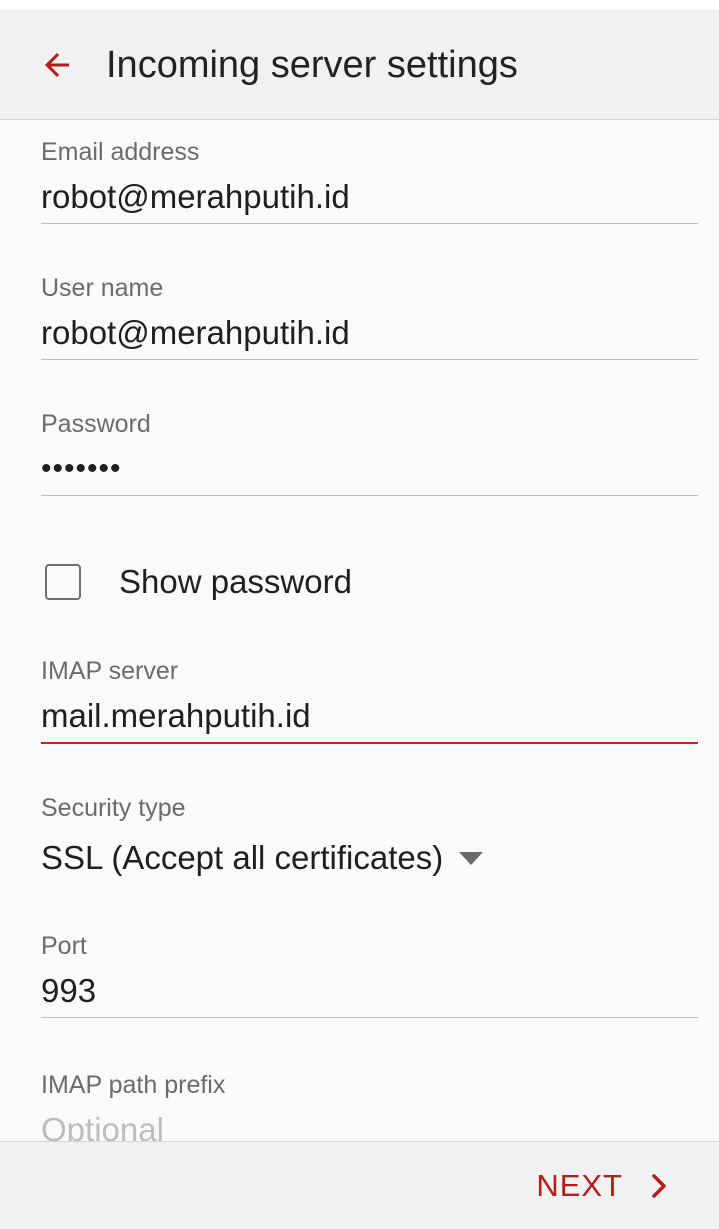  Describe the element at coordinates (63, 582) in the screenshot. I see `show-password-checkbox` at that location.